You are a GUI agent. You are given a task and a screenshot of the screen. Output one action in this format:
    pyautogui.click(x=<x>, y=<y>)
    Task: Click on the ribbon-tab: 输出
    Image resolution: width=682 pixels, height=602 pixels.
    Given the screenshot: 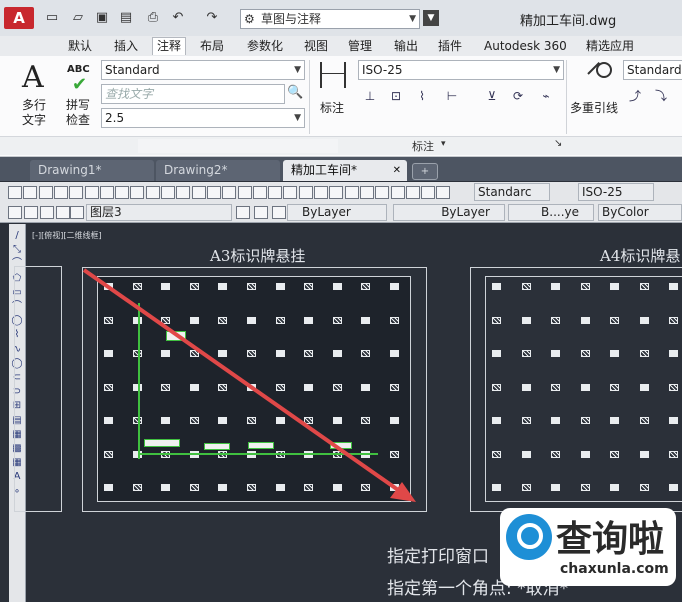 What is the action you would take?
    pyautogui.click(x=406, y=46)
    